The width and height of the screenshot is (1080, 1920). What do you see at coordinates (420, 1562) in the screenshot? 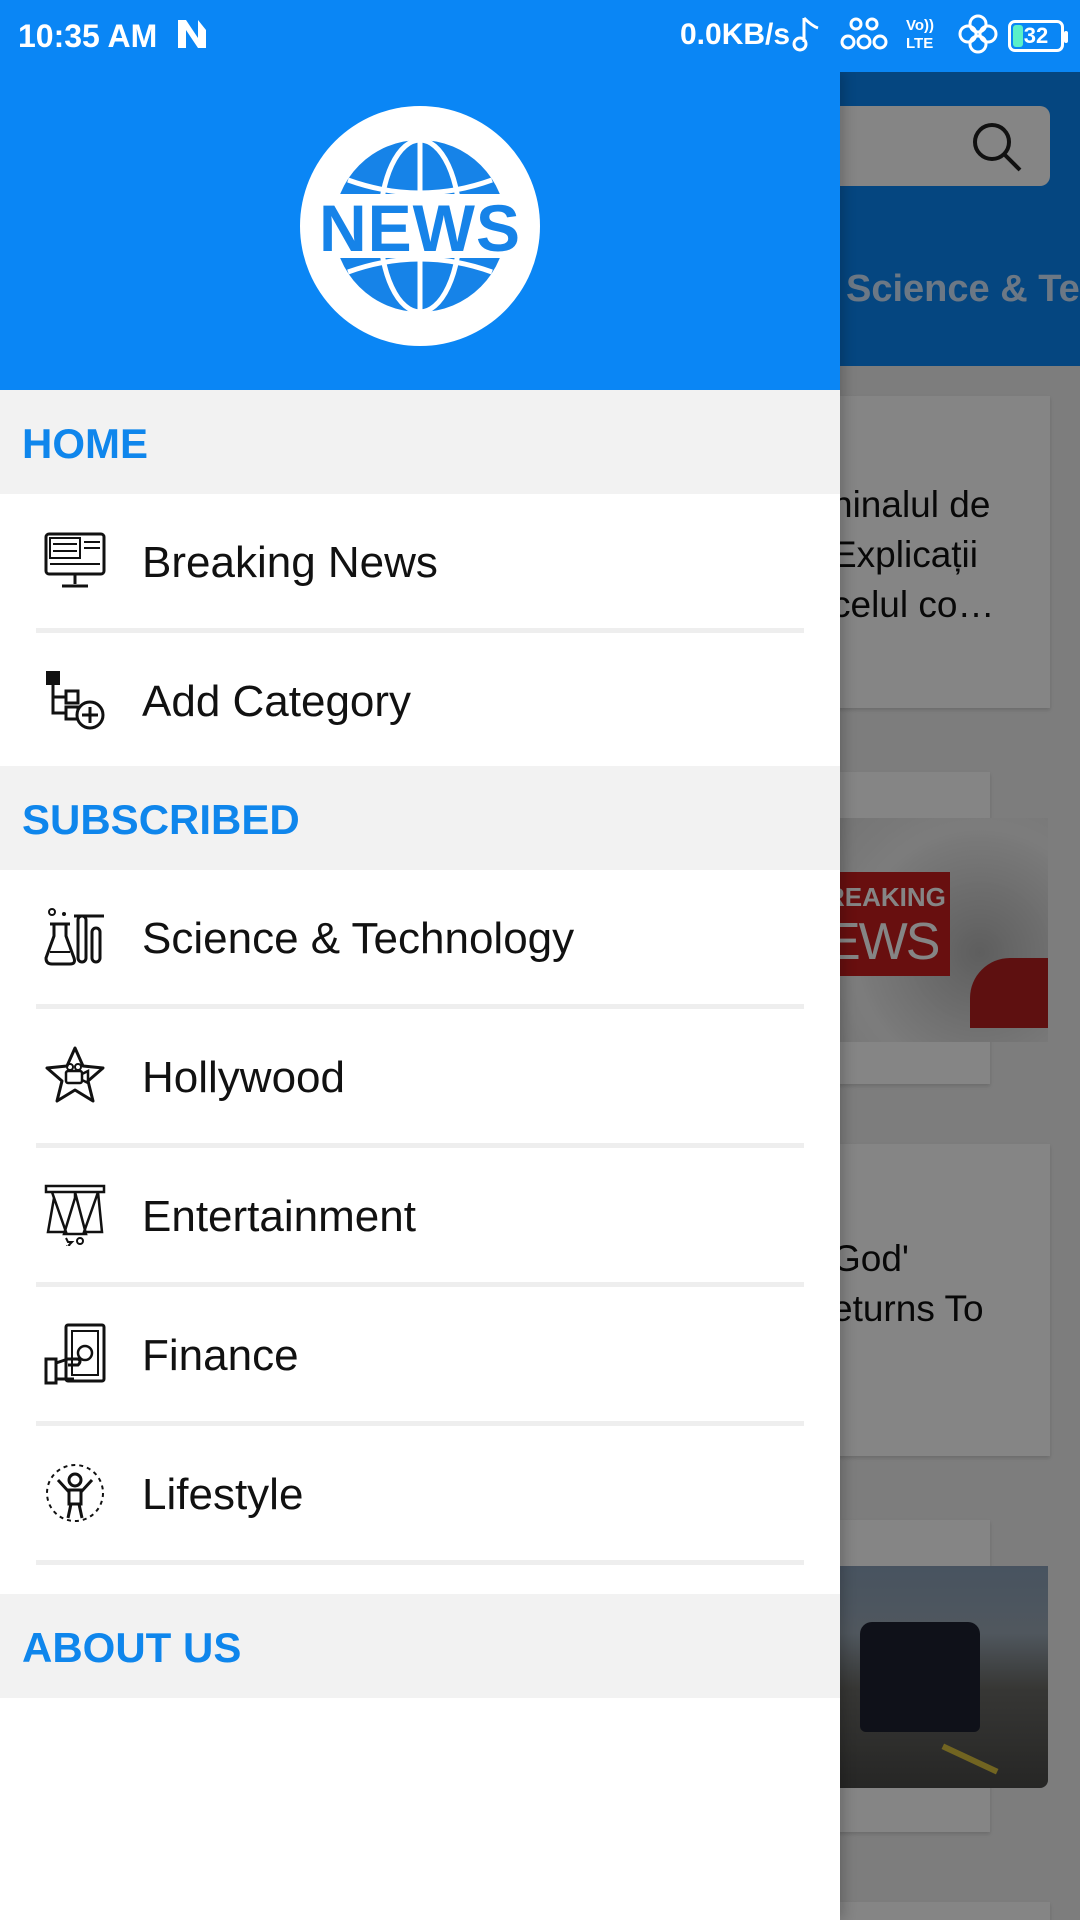
I see `divider` at bounding box center [420, 1562].